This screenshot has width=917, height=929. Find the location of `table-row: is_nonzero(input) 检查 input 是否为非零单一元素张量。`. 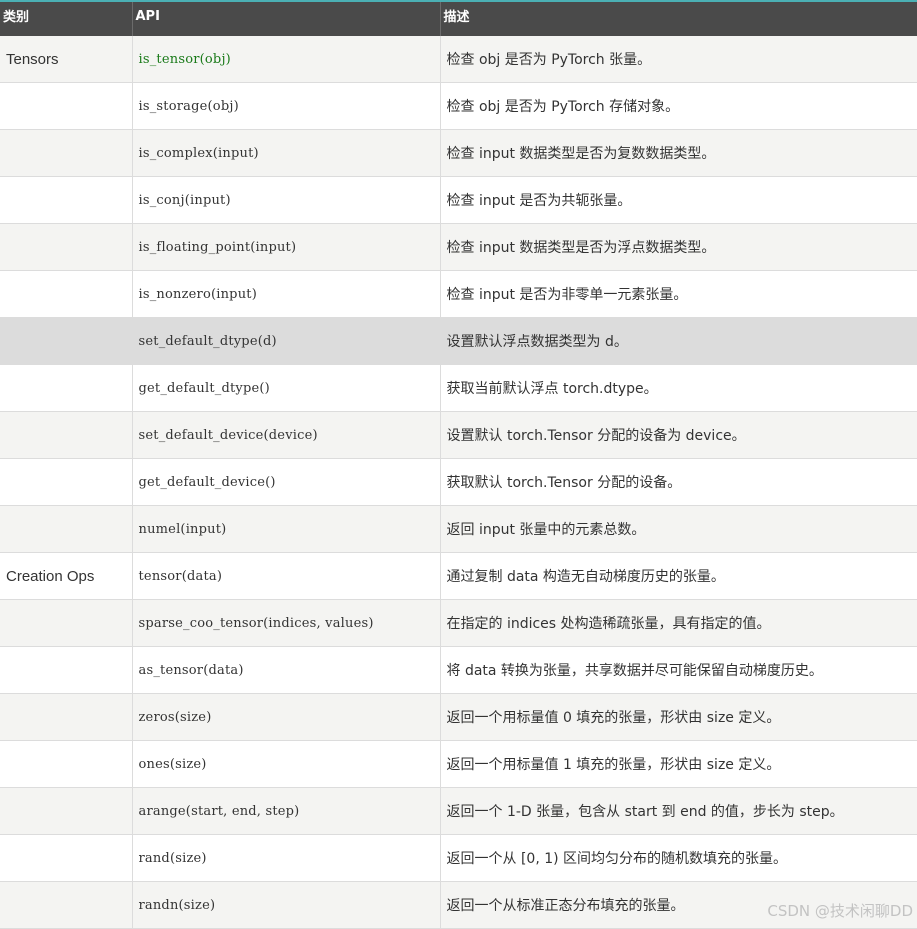

table-row: is_nonzero(input) 检查 input 是否为非零单一元素张量。 is located at coordinates (458, 294).